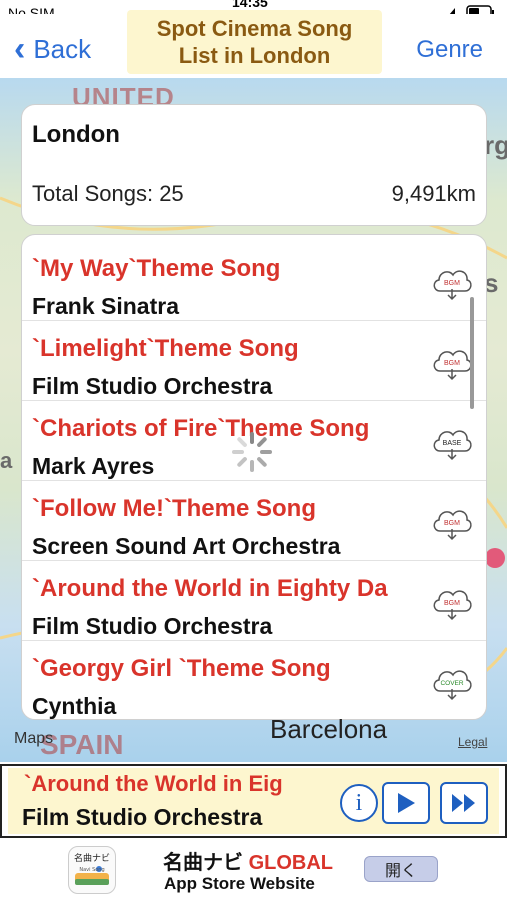 Image resolution: width=507 pixels, height=900 pixels. I want to click on cloud-download-icon: COVER, so click(452, 681).